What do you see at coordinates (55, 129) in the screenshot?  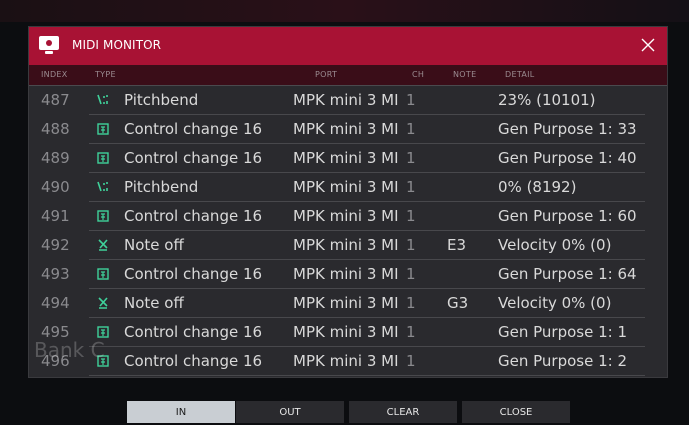 I see `row-index: 488` at bounding box center [55, 129].